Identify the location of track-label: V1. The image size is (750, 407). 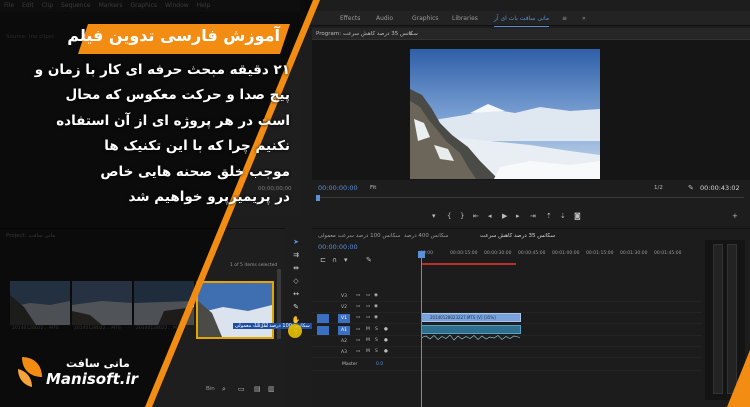
(344, 318).